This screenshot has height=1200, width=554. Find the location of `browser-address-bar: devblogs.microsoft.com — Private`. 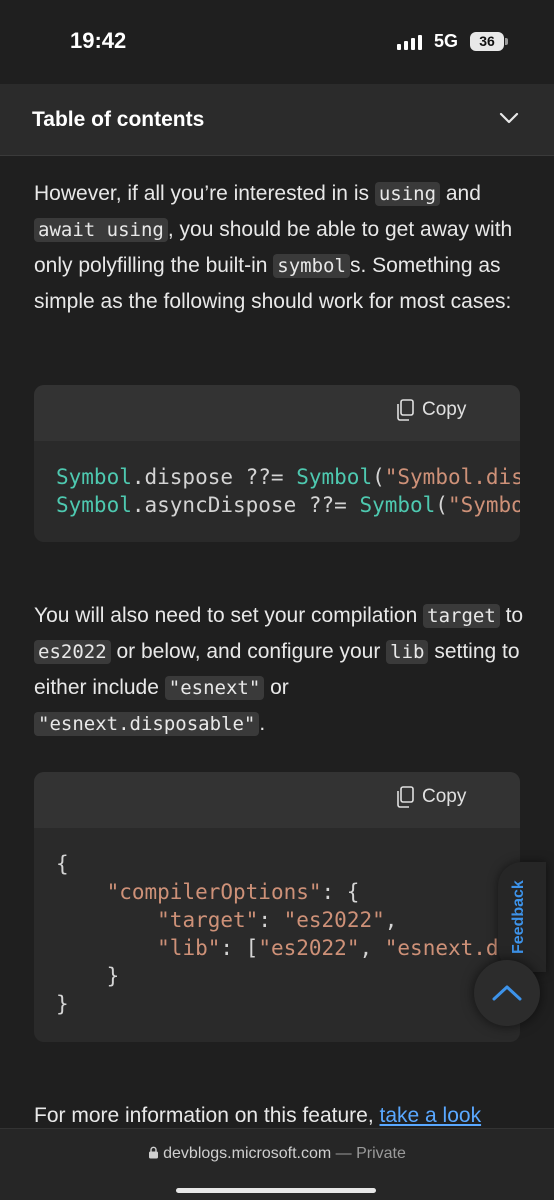

browser-address-bar: devblogs.microsoft.com — Private is located at coordinates (277, 1164).